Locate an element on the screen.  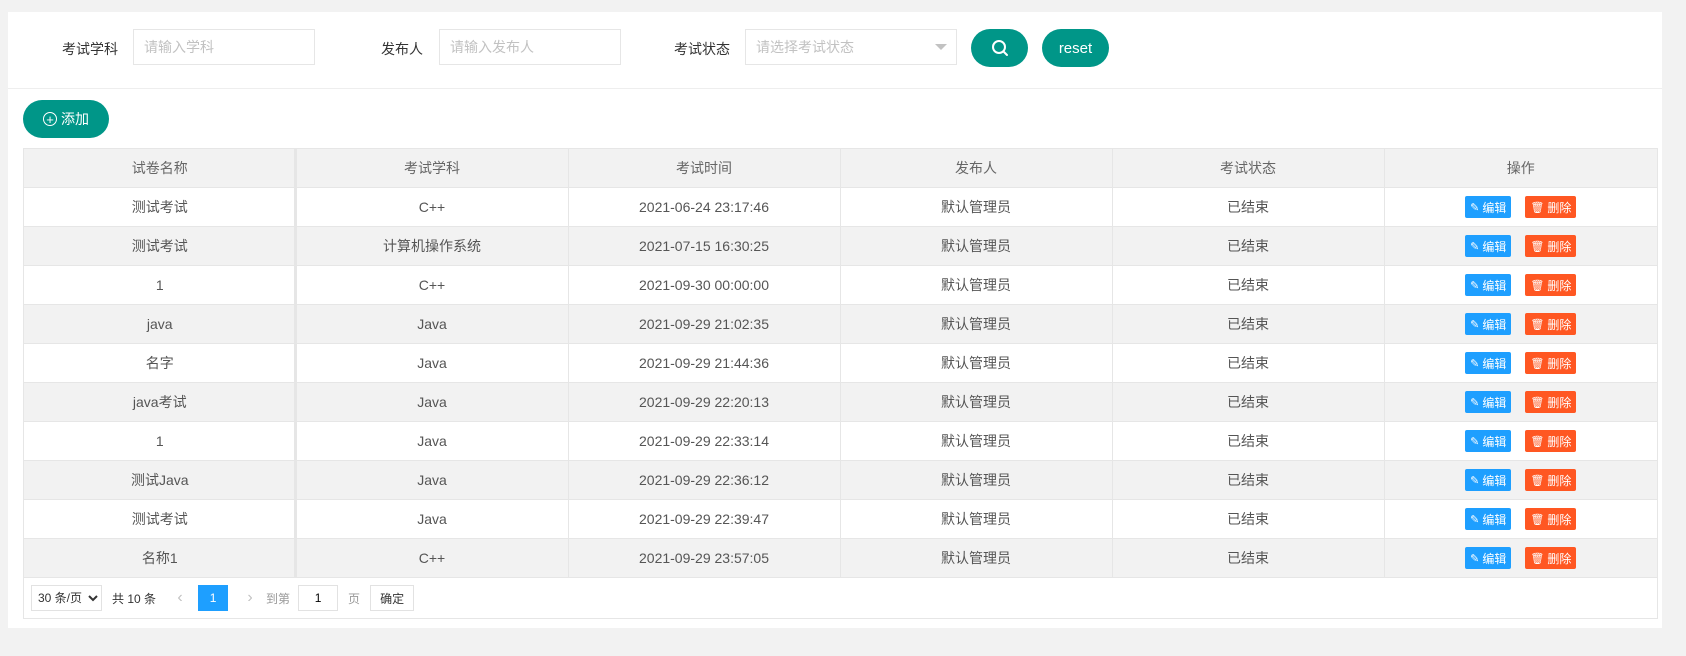
cell-exam-time: 2021-09-29 21:44:36 is located at coordinates (704, 363).